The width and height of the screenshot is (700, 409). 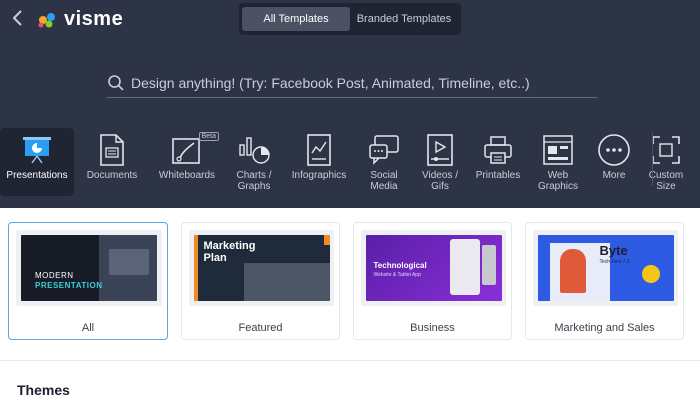 I want to click on visme-logo-icon, so click(x=46, y=19).